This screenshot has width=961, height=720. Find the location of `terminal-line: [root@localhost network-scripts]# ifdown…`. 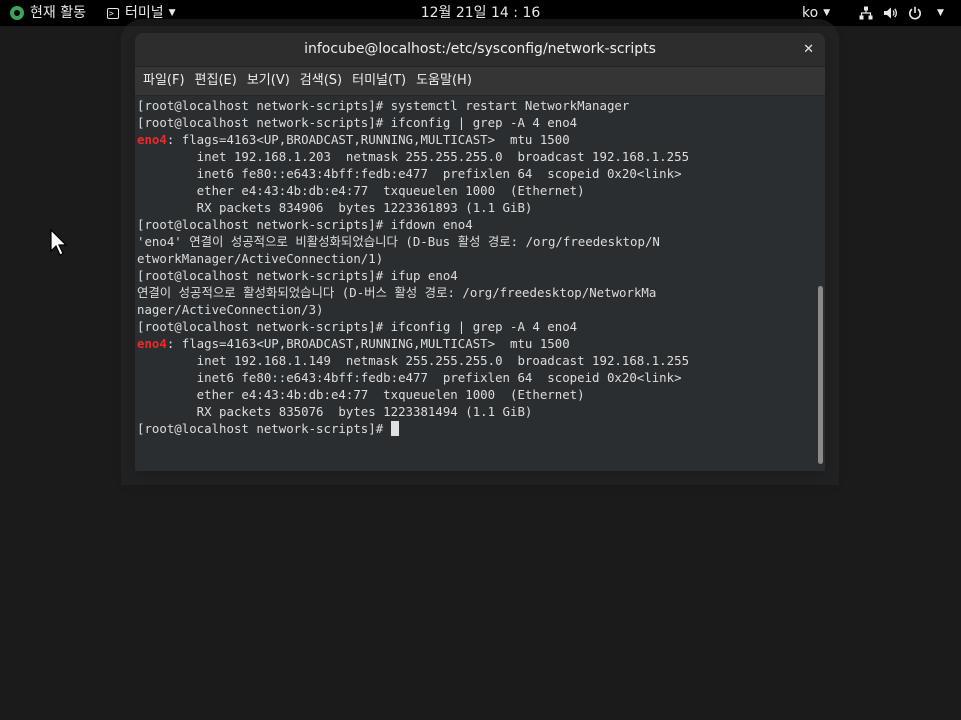

terminal-line: [root@localhost network-scripts]# ifdown… is located at coordinates (413, 224).